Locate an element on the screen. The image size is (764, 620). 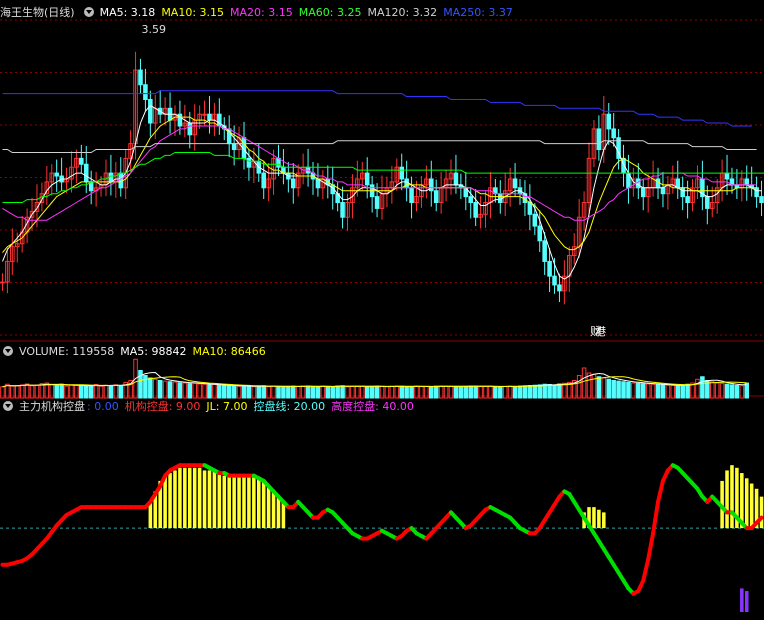
volume-bar-group is located at coordinates (375, 378).